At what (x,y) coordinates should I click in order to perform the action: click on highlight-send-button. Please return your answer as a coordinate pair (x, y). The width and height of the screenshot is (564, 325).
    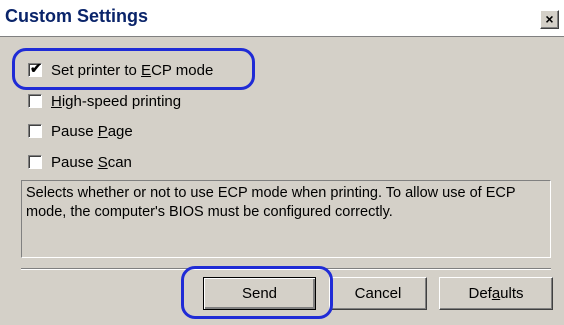
    Looking at the image, I should click on (257, 292).